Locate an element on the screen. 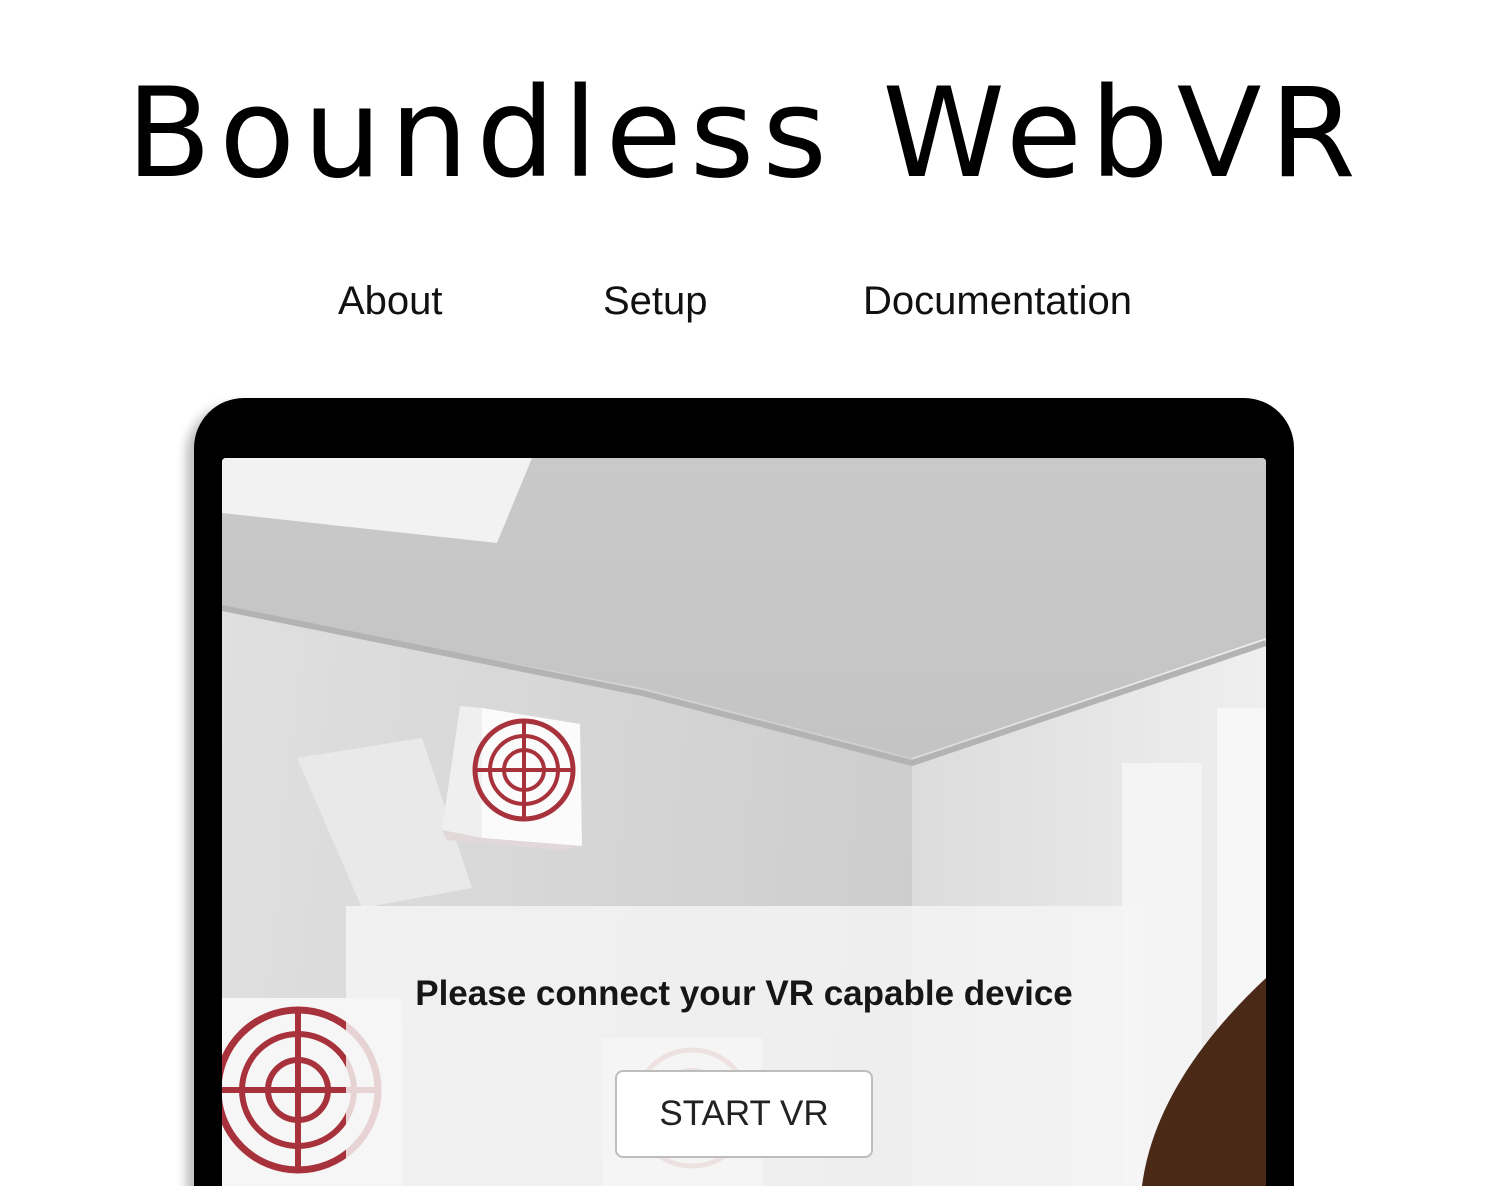 The height and width of the screenshot is (1186, 1490). nav-link-documentation: Documentation is located at coordinates (997, 301).